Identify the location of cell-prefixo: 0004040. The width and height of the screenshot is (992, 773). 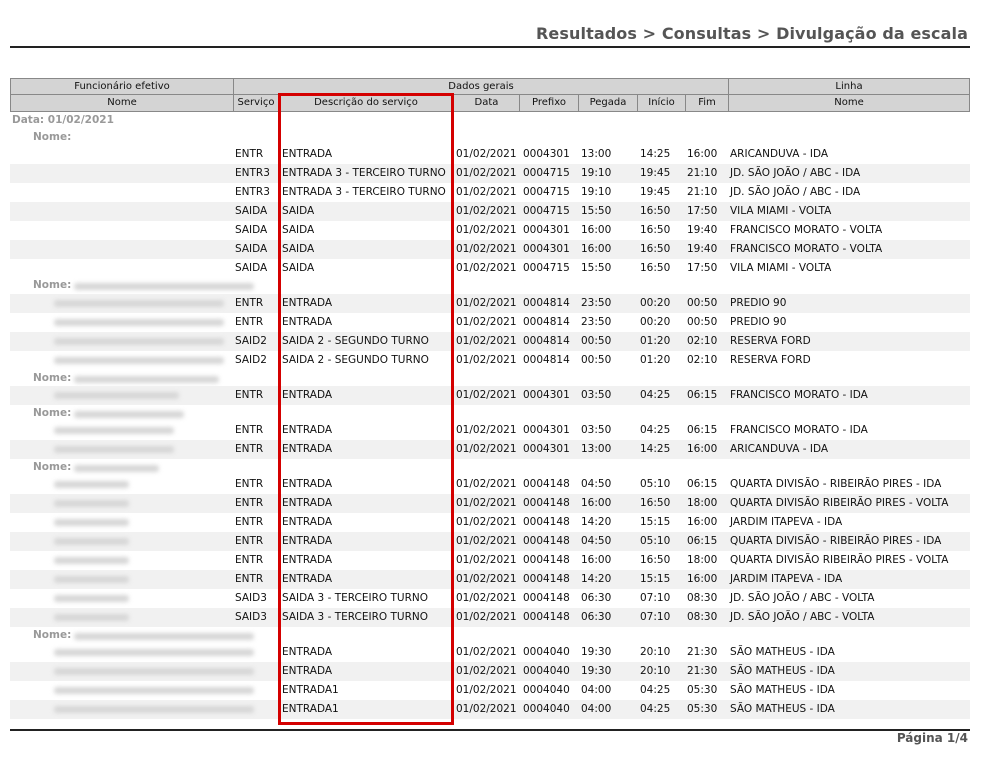
(546, 671).